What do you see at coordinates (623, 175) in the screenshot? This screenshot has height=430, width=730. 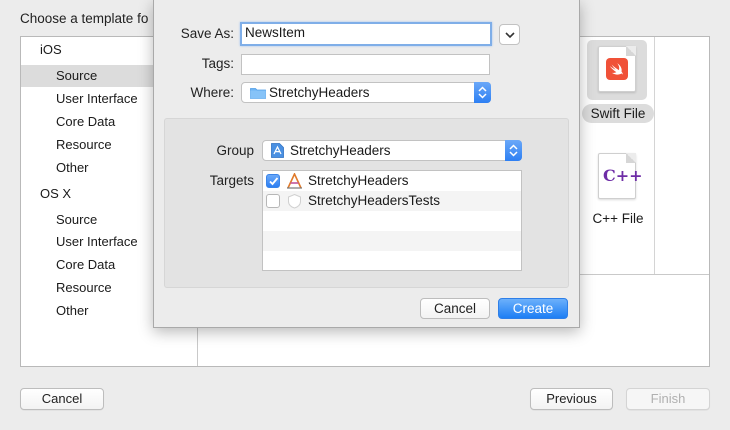 I see `cpp-glyph: C++` at bounding box center [623, 175].